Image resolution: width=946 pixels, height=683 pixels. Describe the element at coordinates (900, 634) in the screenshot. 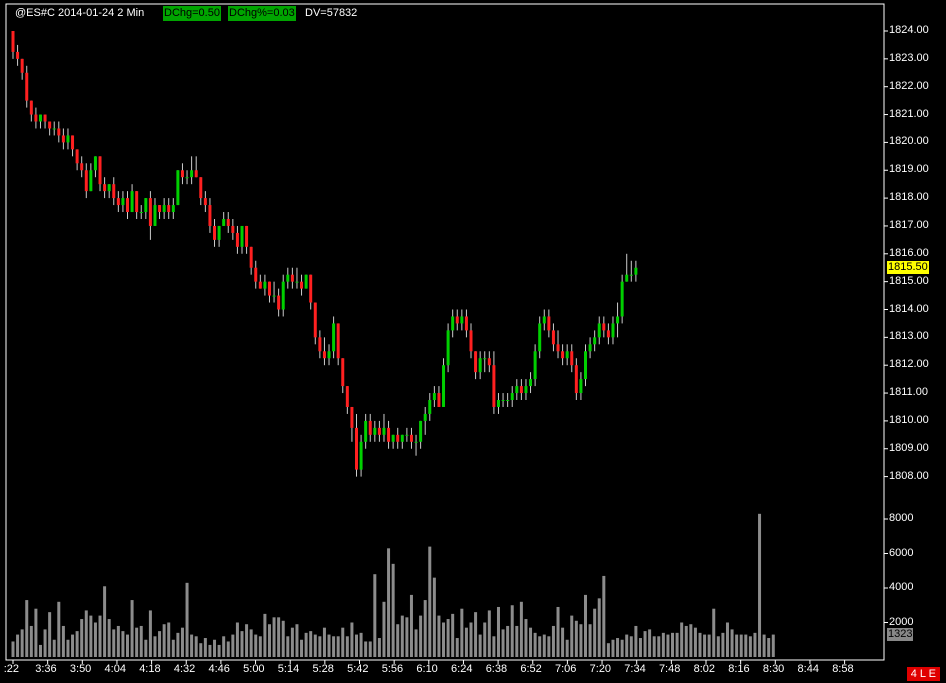

I see `last-volume-badge: 1323` at that location.